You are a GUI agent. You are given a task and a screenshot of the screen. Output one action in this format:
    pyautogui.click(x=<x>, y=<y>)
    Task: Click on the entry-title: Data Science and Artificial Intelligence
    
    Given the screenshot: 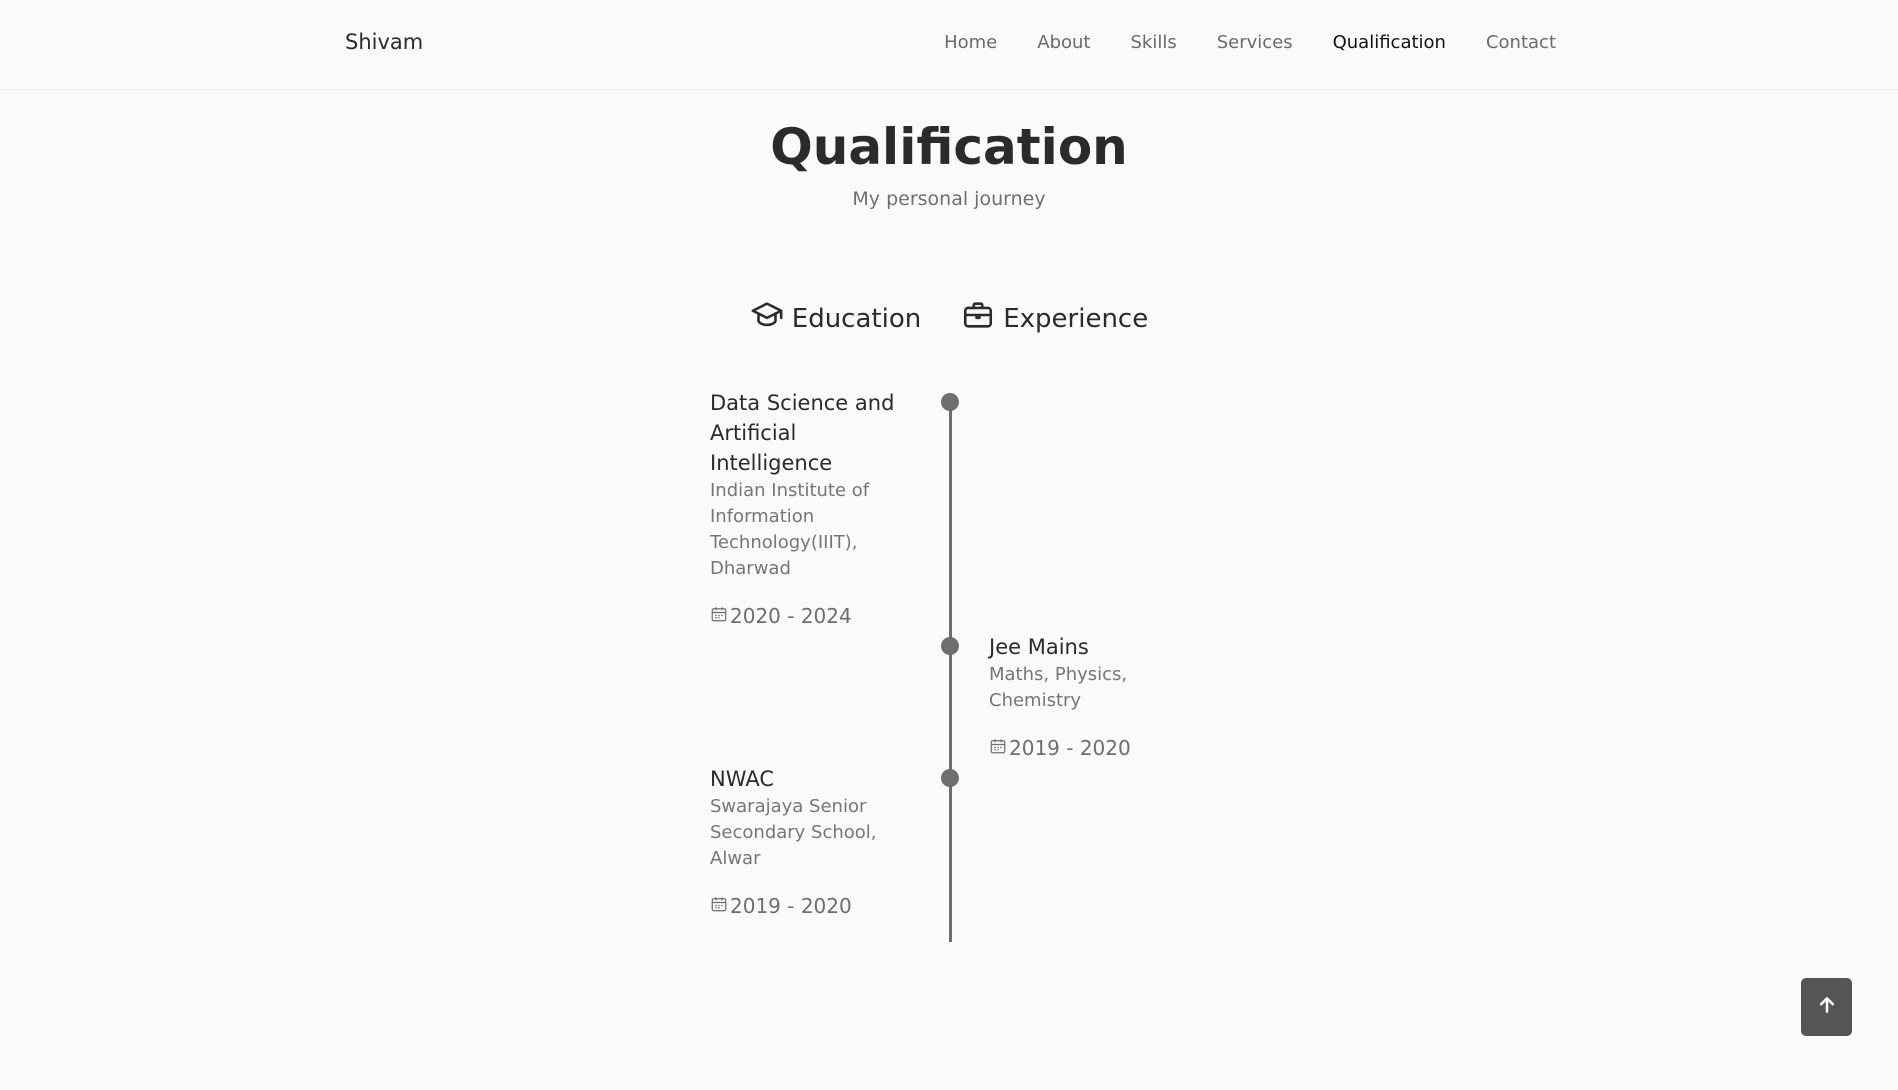 What is the action you would take?
    pyautogui.click(x=802, y=433)
    